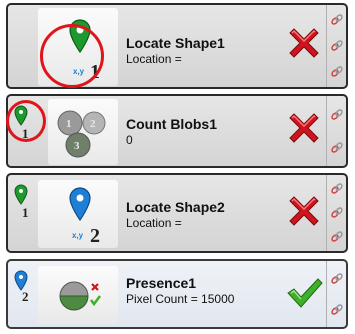 The image size is (355, 334). I want to click on step-info: Presence1 Pixel Count = 15000, so click(180, 291).